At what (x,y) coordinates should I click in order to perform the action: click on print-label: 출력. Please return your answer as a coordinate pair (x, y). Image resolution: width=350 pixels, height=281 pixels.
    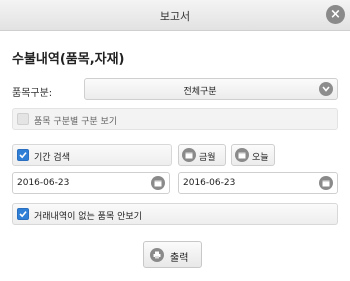
    Looking at the image, I should click on (179, 258).